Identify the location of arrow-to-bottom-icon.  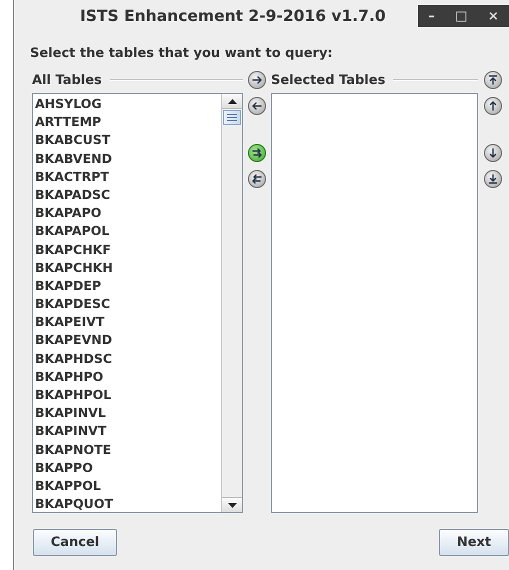
(492, 179).